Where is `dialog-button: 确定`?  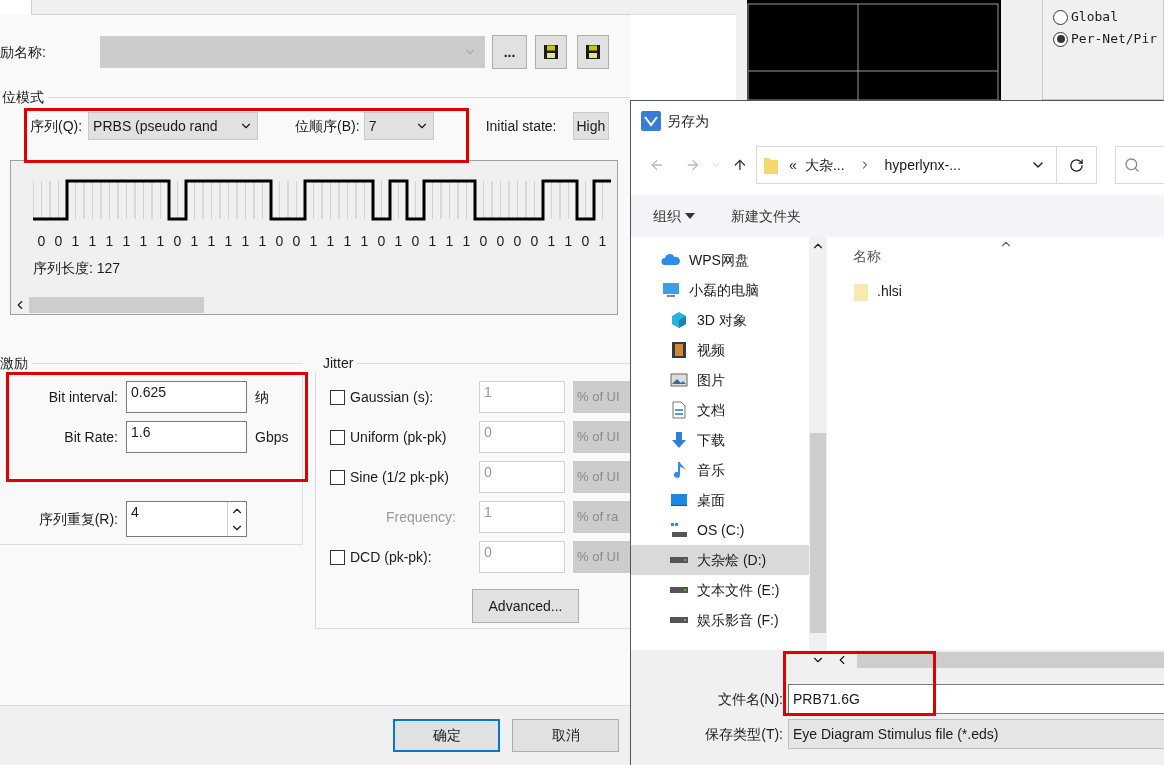
dialog-button: 确定 is located at coordinates (446, 735).